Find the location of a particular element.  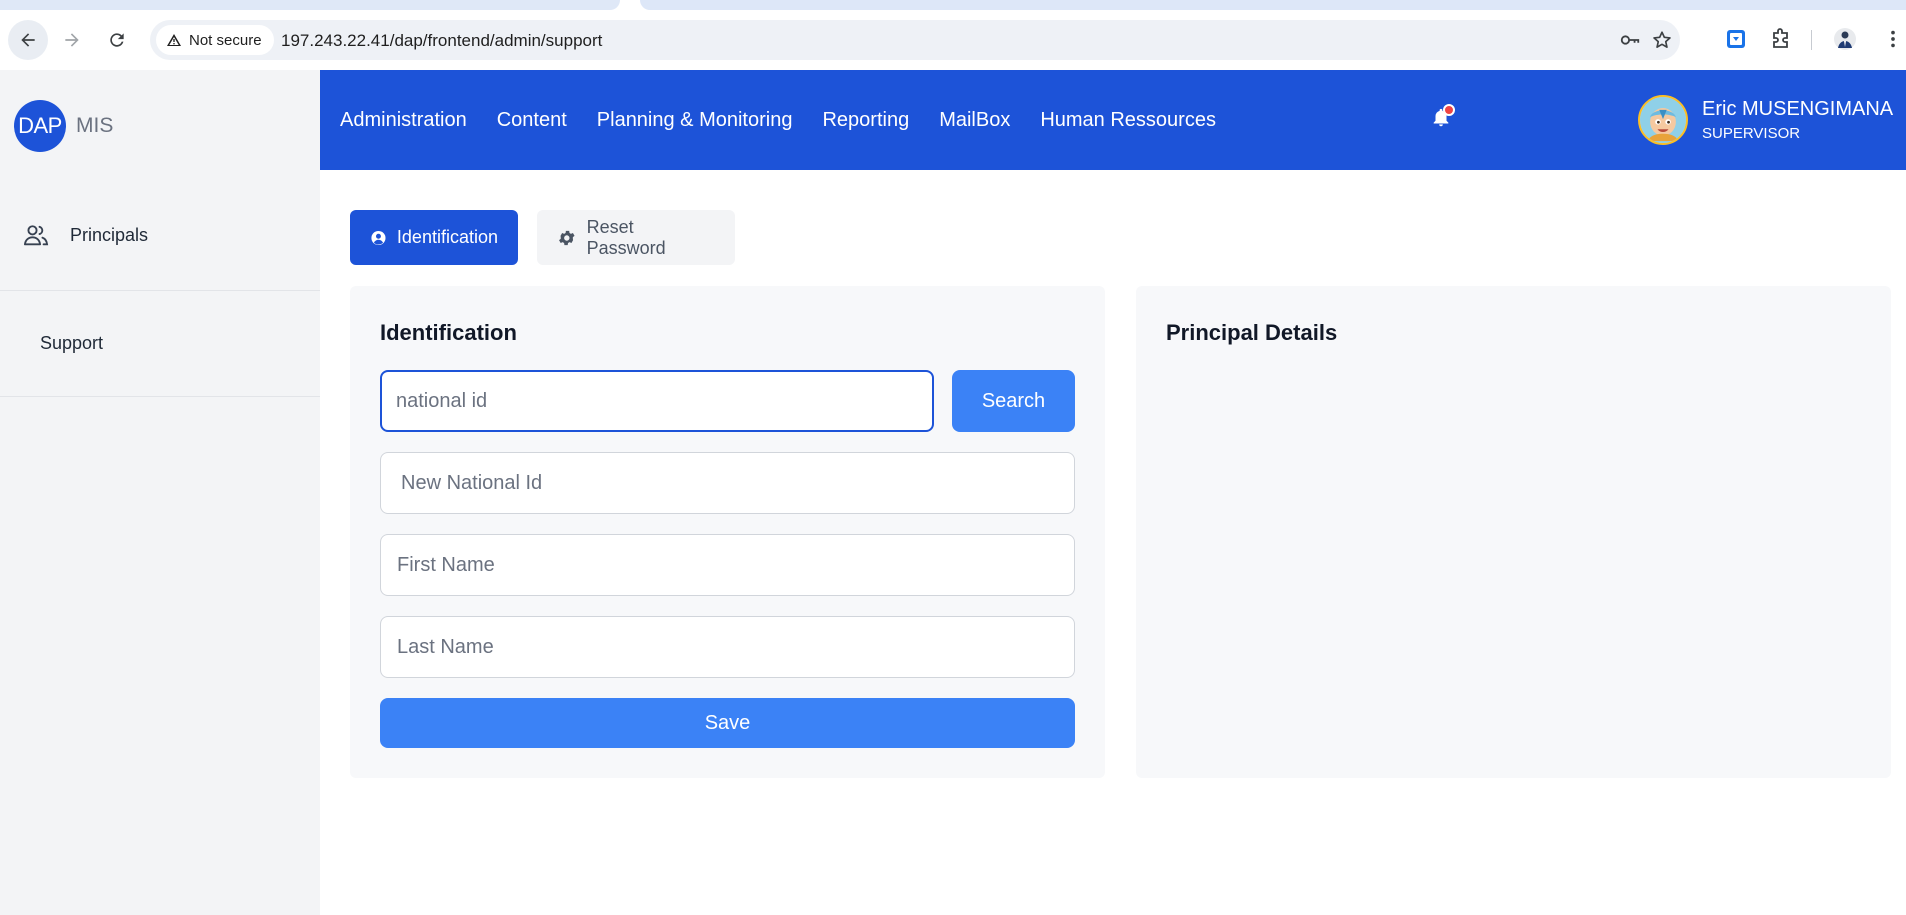

puzzle-icon is located at coordinates (1781, 39).